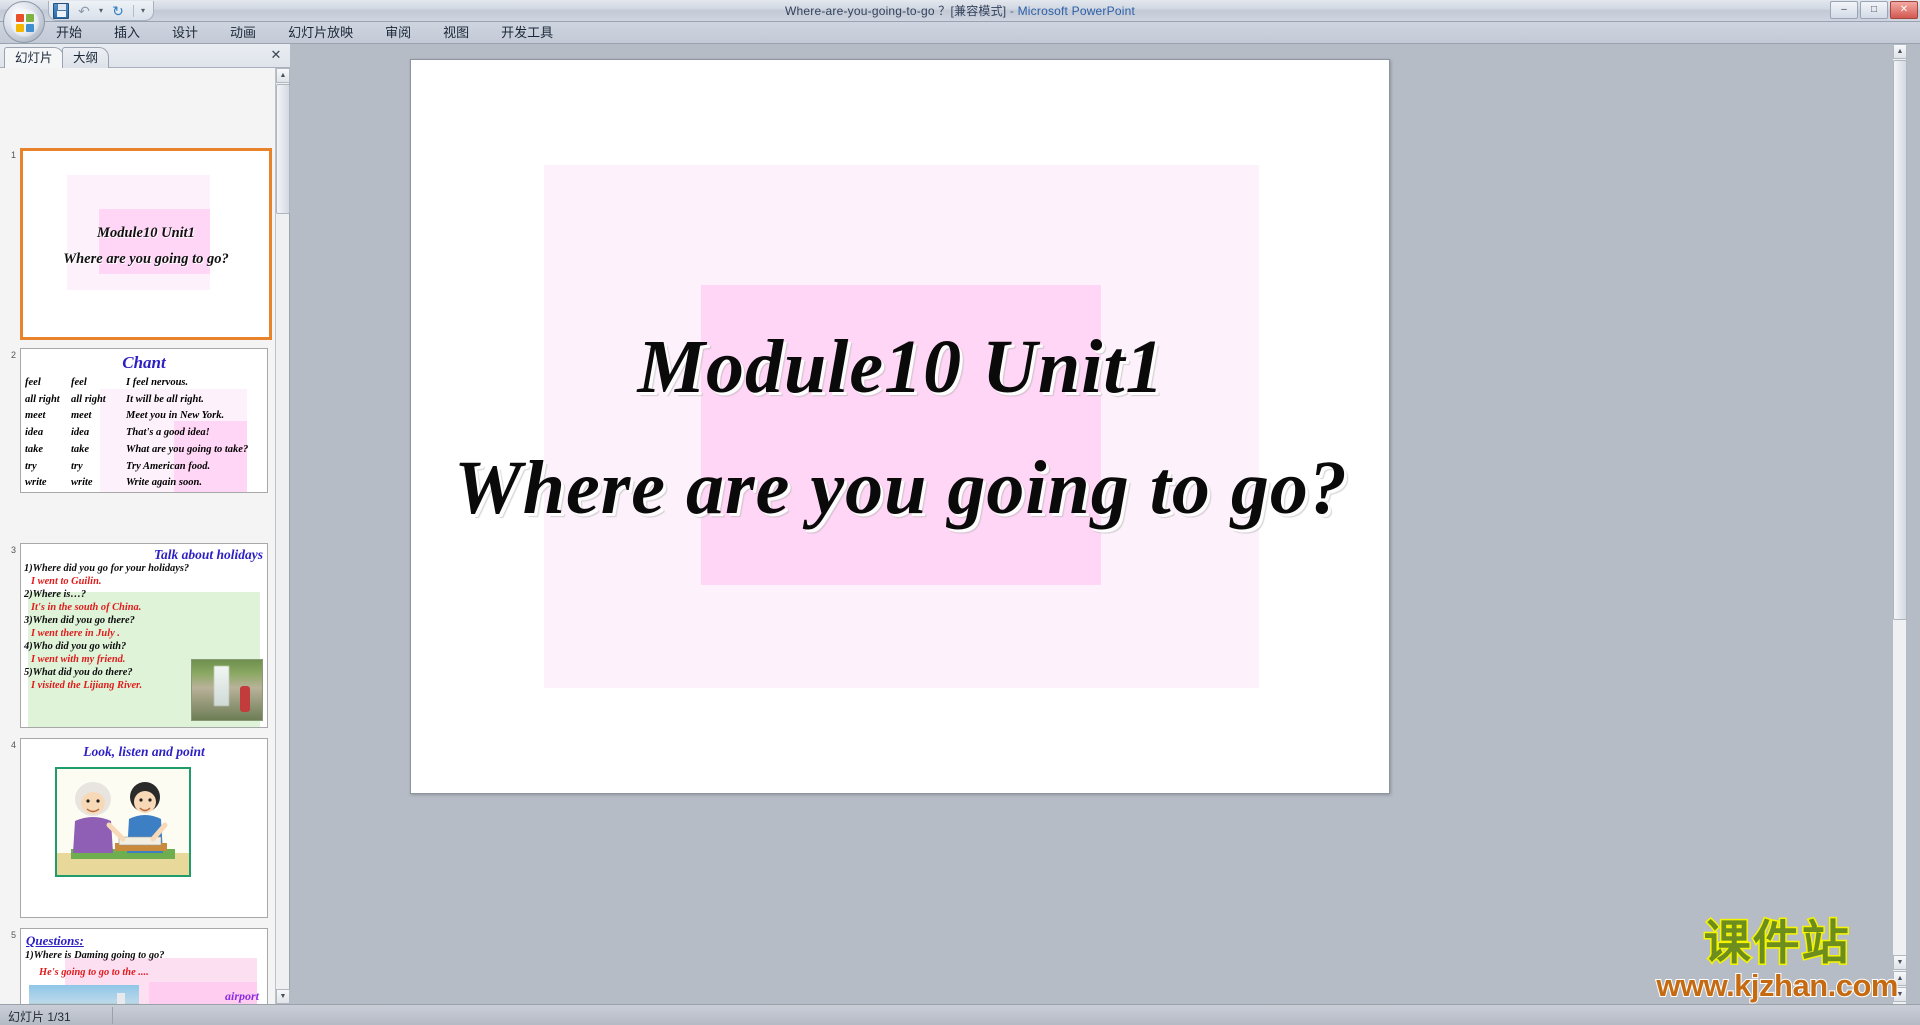 This screenshot has width=1920, height=1025. What do you see at coordinates (13, 155) in the screenshot?
I see `slide-number-1: 1` at bounding box center [13, 155].